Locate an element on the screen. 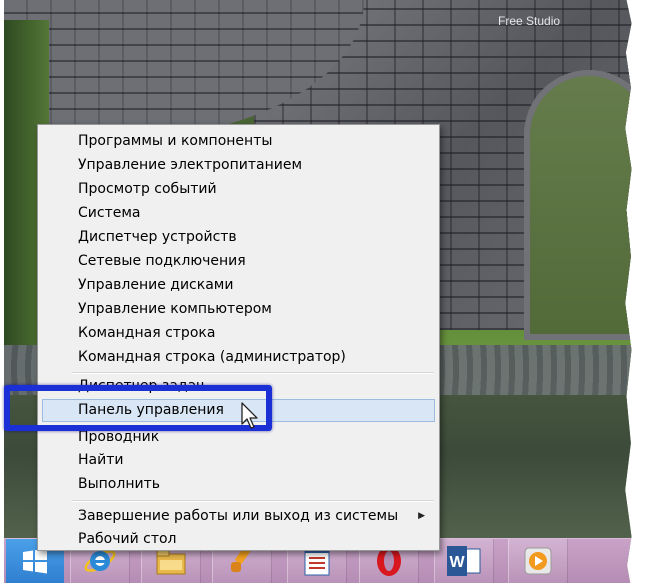  menu-item-system: Система is located at coordinates (238, 213).